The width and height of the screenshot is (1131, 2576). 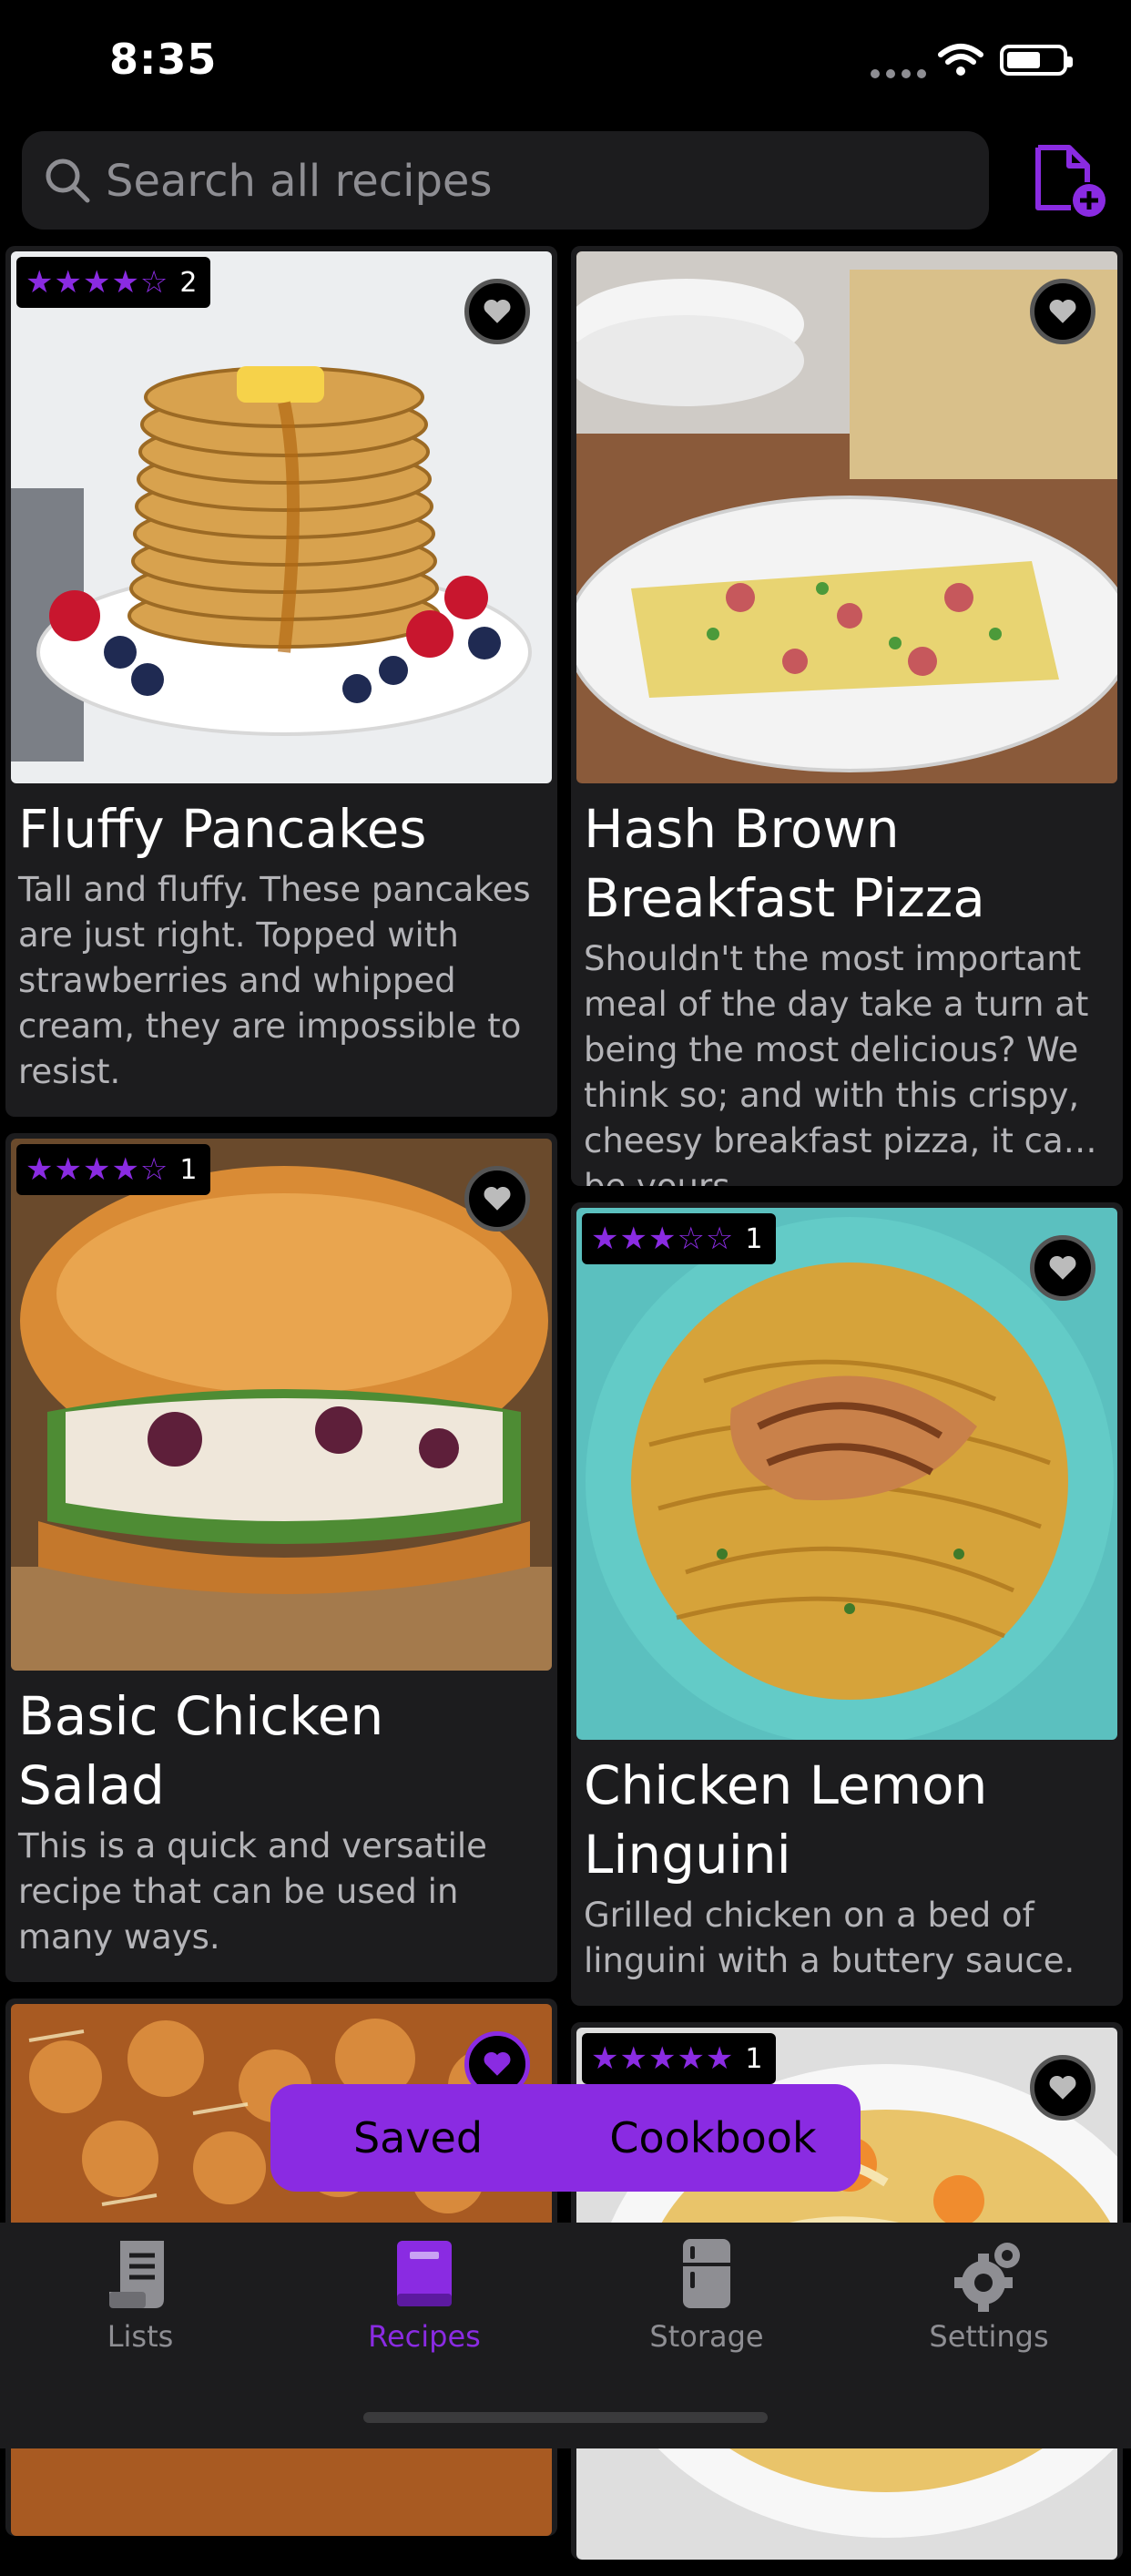 I want to click on rating-badge: ★★★★★ 1, so click(x=679, y=2058).